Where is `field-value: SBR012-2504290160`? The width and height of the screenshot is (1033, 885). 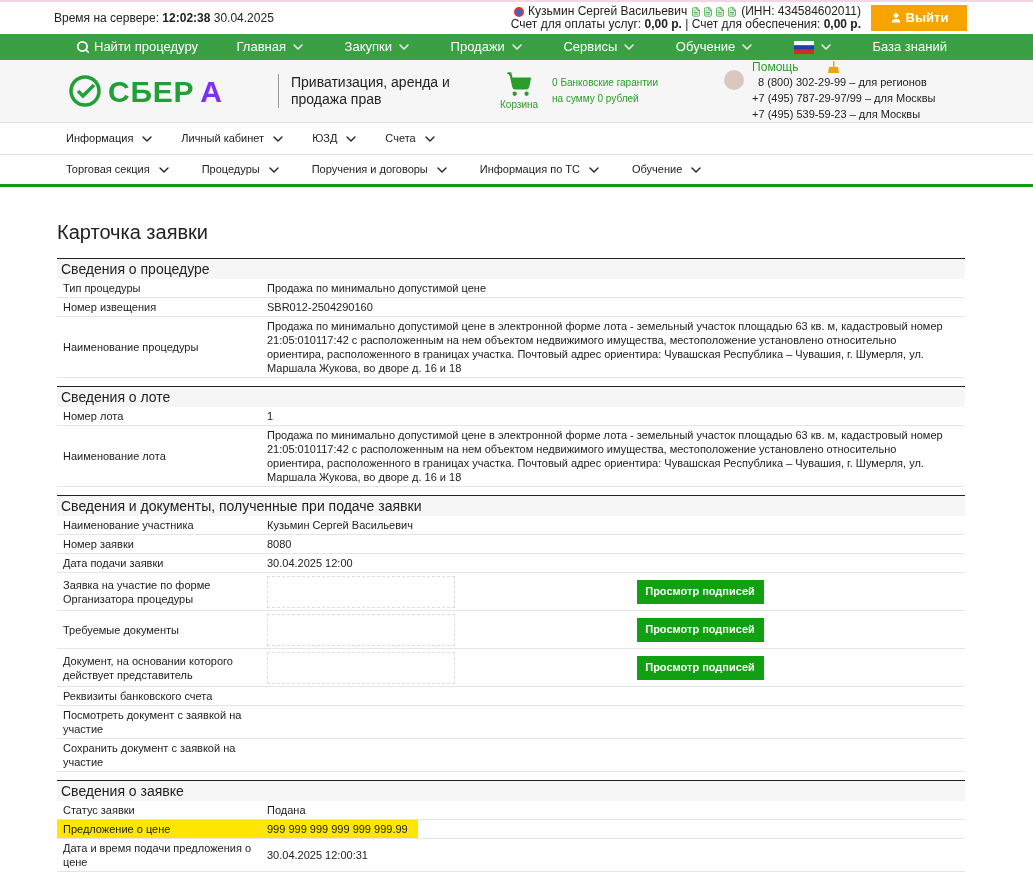
field-value: SBR012-2504290160 is located at coordinates (320, 307).